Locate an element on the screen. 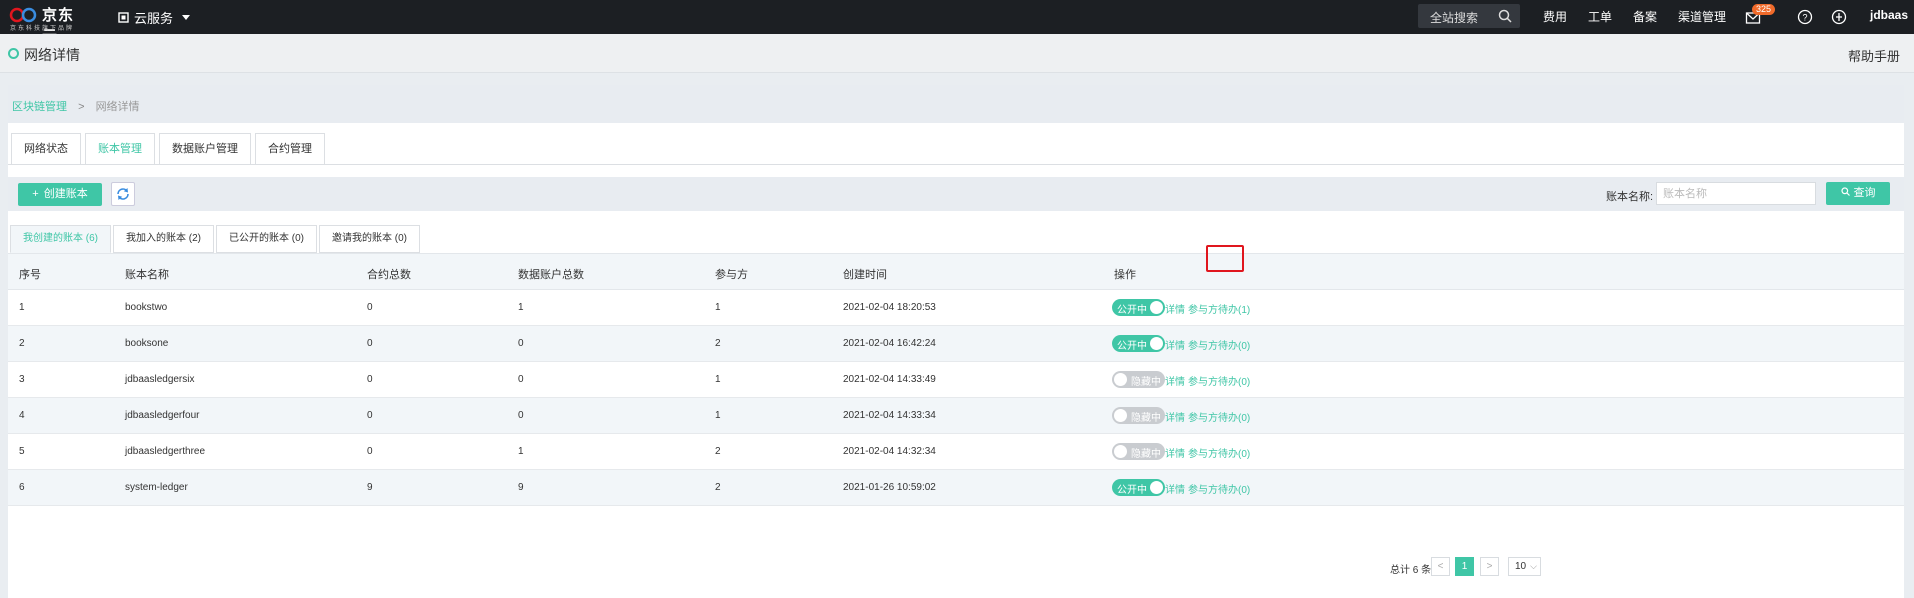 The height and width of the screenshot is (598, 1914). help-manual-link: 帮助手册 is located at coordinates (1874, 55).